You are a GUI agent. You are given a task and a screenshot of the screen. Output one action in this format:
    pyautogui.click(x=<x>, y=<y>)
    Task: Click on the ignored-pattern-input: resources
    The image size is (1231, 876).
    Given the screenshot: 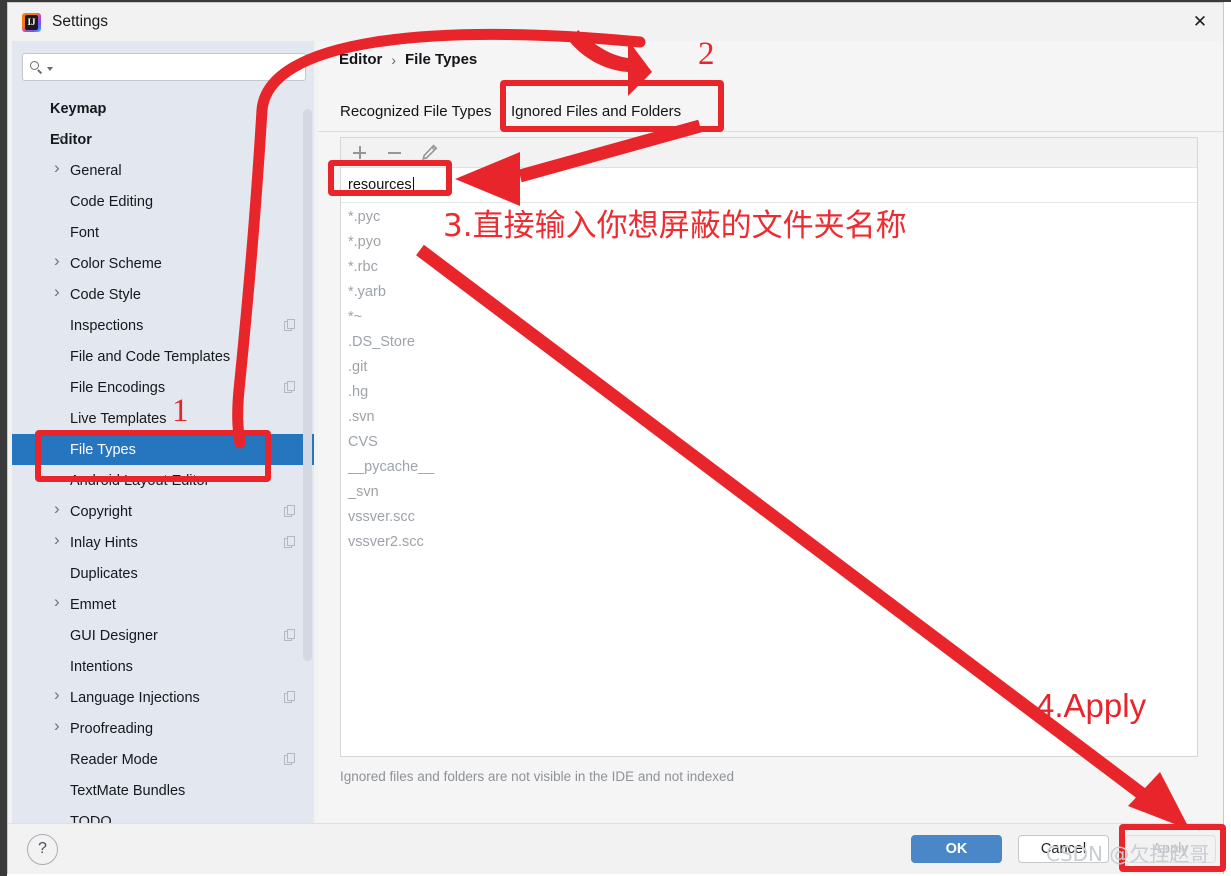 What is the action you would take?
    pyautogui.click(x=381, y=185)
    